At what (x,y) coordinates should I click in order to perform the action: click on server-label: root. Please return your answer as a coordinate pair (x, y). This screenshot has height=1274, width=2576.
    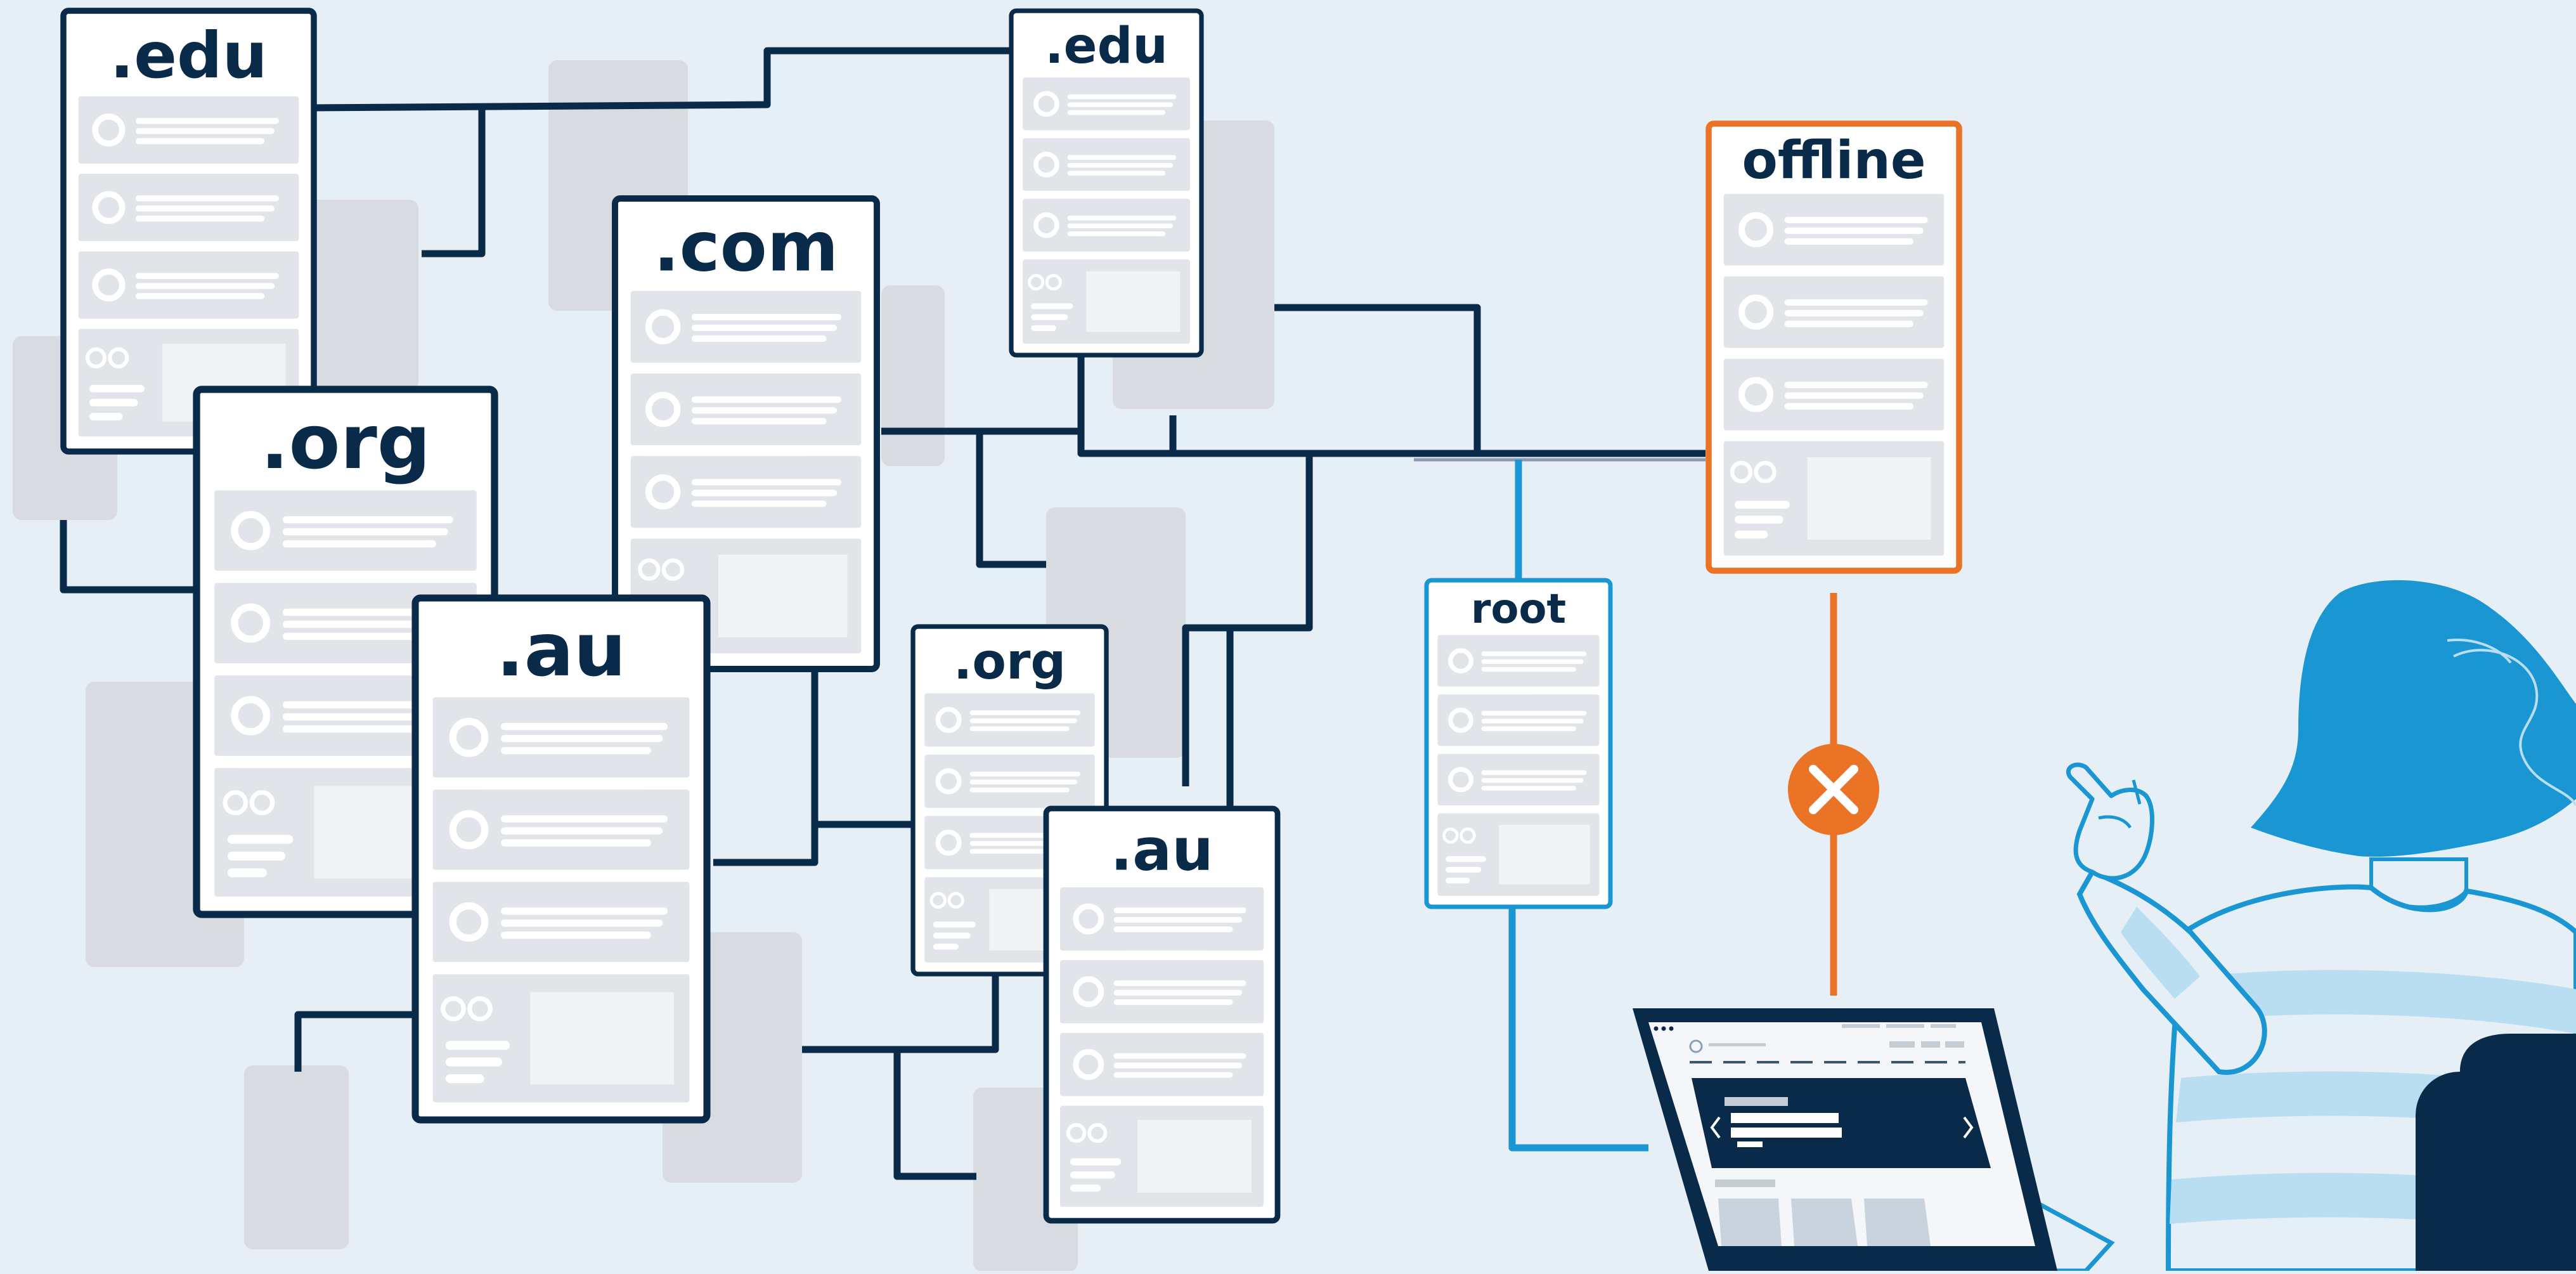
    Looking at the image, I should click on (1518, 609).